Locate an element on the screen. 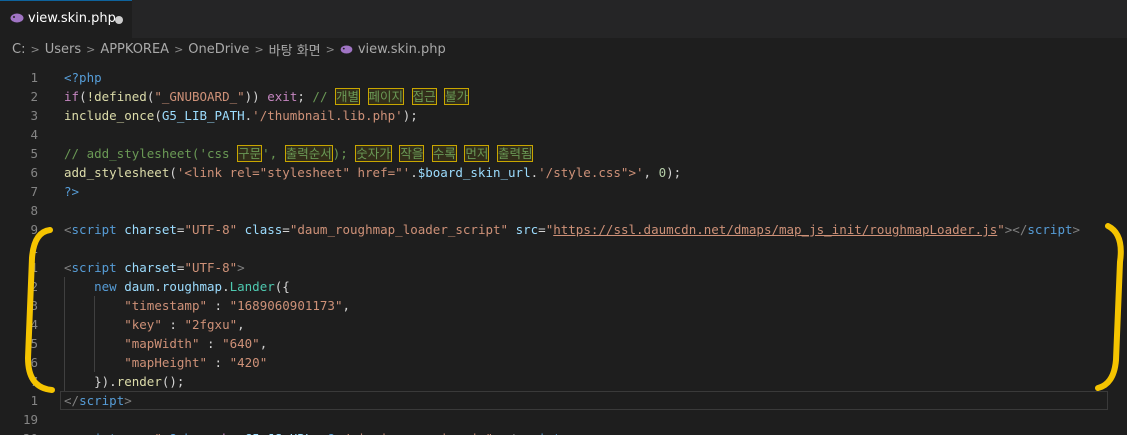 The height and width of the screenshot is (435, 1127). code-token: "UTF-8" is located at coordinates (211, 267).